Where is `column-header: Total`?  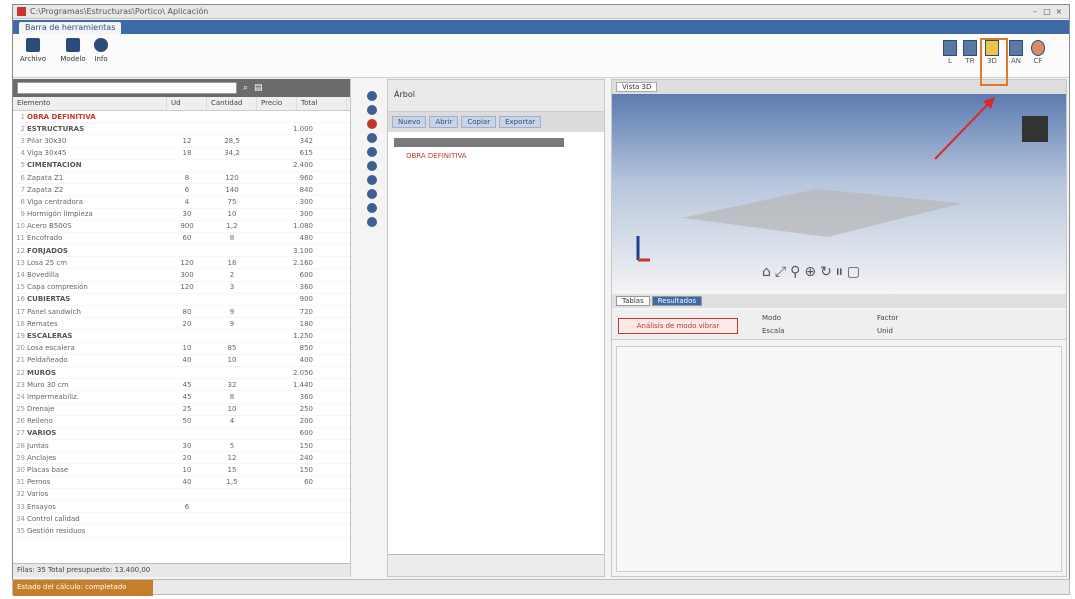
column-header: Total is located at coordinates (322, 103).